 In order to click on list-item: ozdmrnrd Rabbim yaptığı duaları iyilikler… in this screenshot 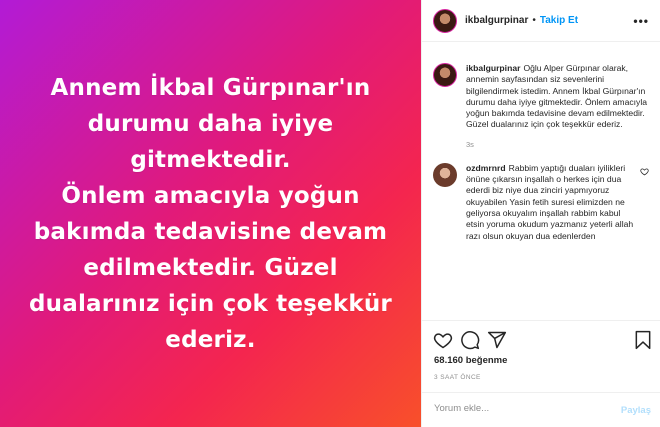, I will do `click(541, 202)`.